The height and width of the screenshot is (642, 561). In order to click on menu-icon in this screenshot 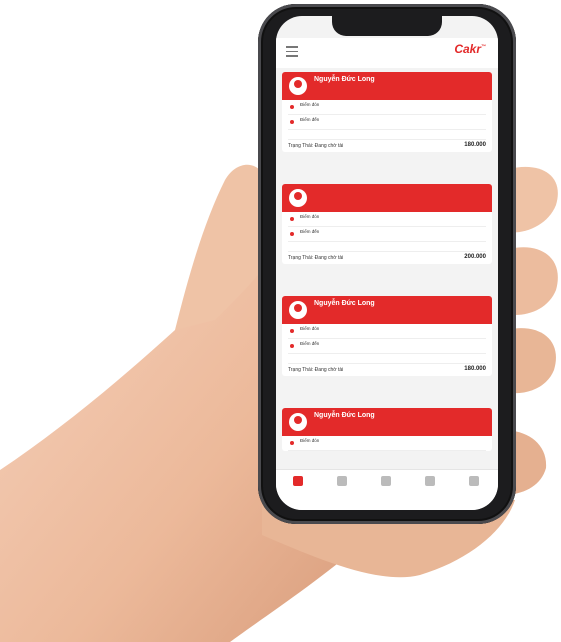, I will do `click(292, 51)`.